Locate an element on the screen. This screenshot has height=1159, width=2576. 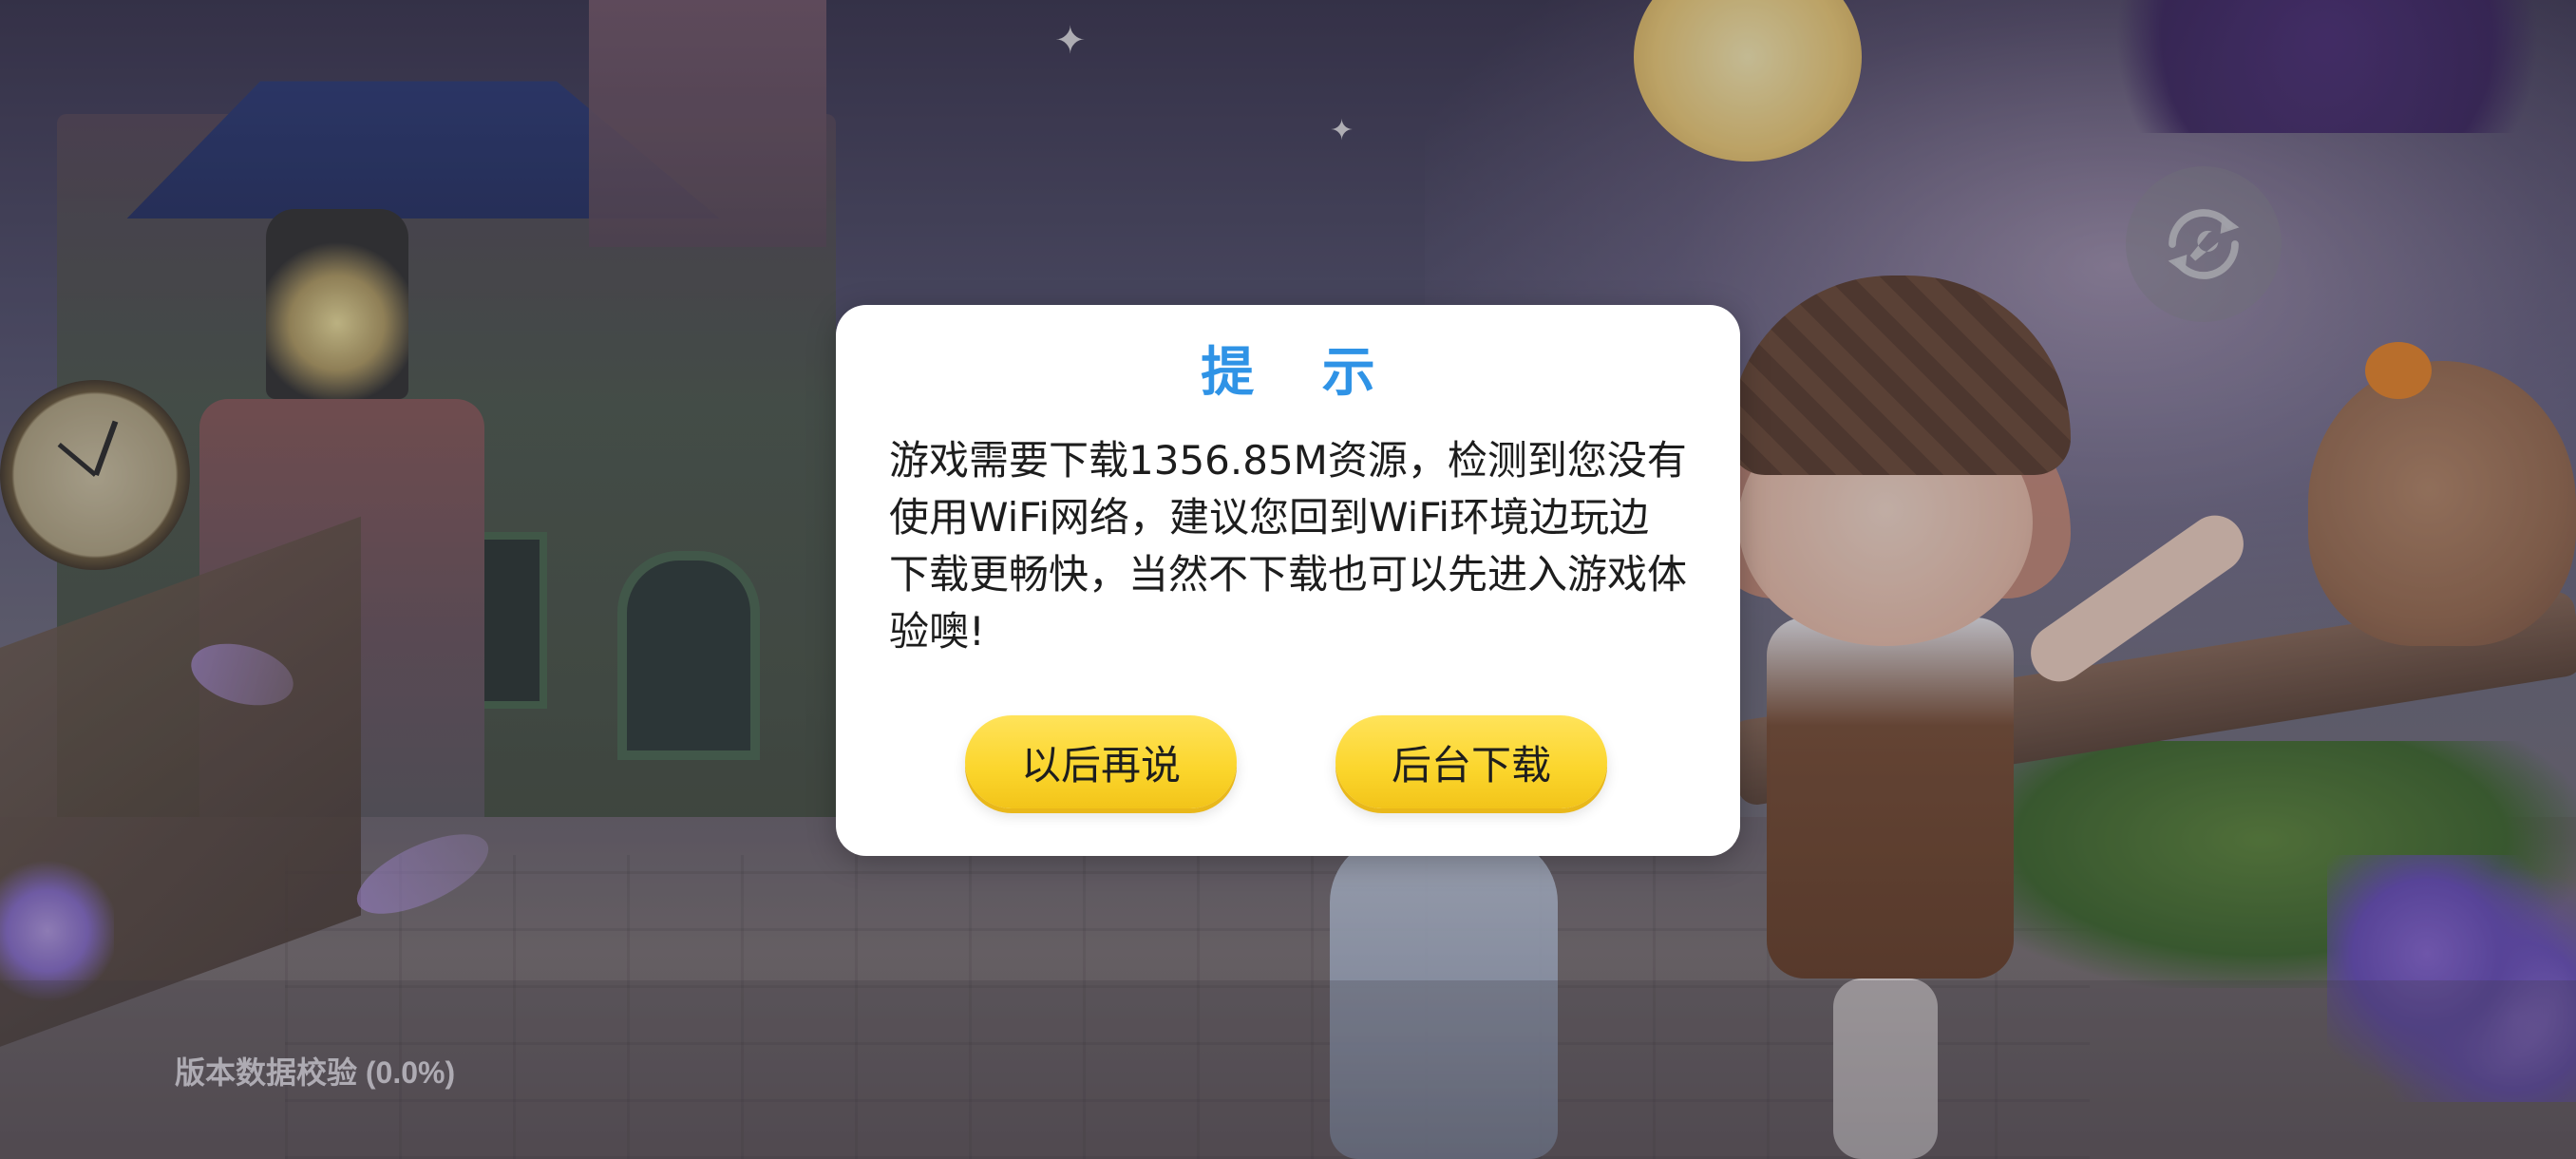
background-download-button: 后台下载 is located at coordinates (1471, 761).